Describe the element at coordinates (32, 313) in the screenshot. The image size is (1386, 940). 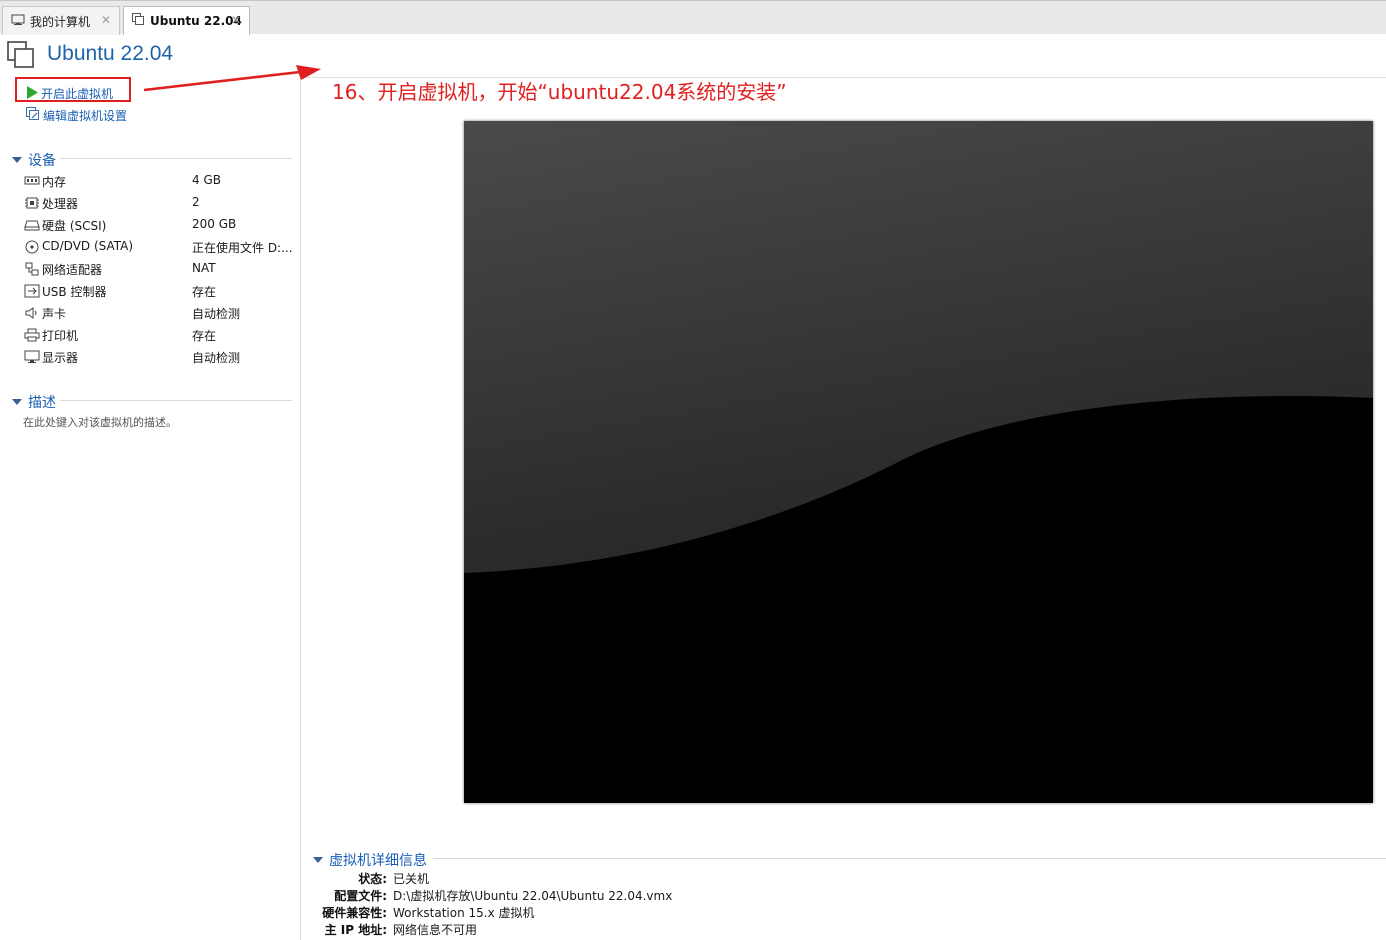
I see `speaker-icon` at that location.